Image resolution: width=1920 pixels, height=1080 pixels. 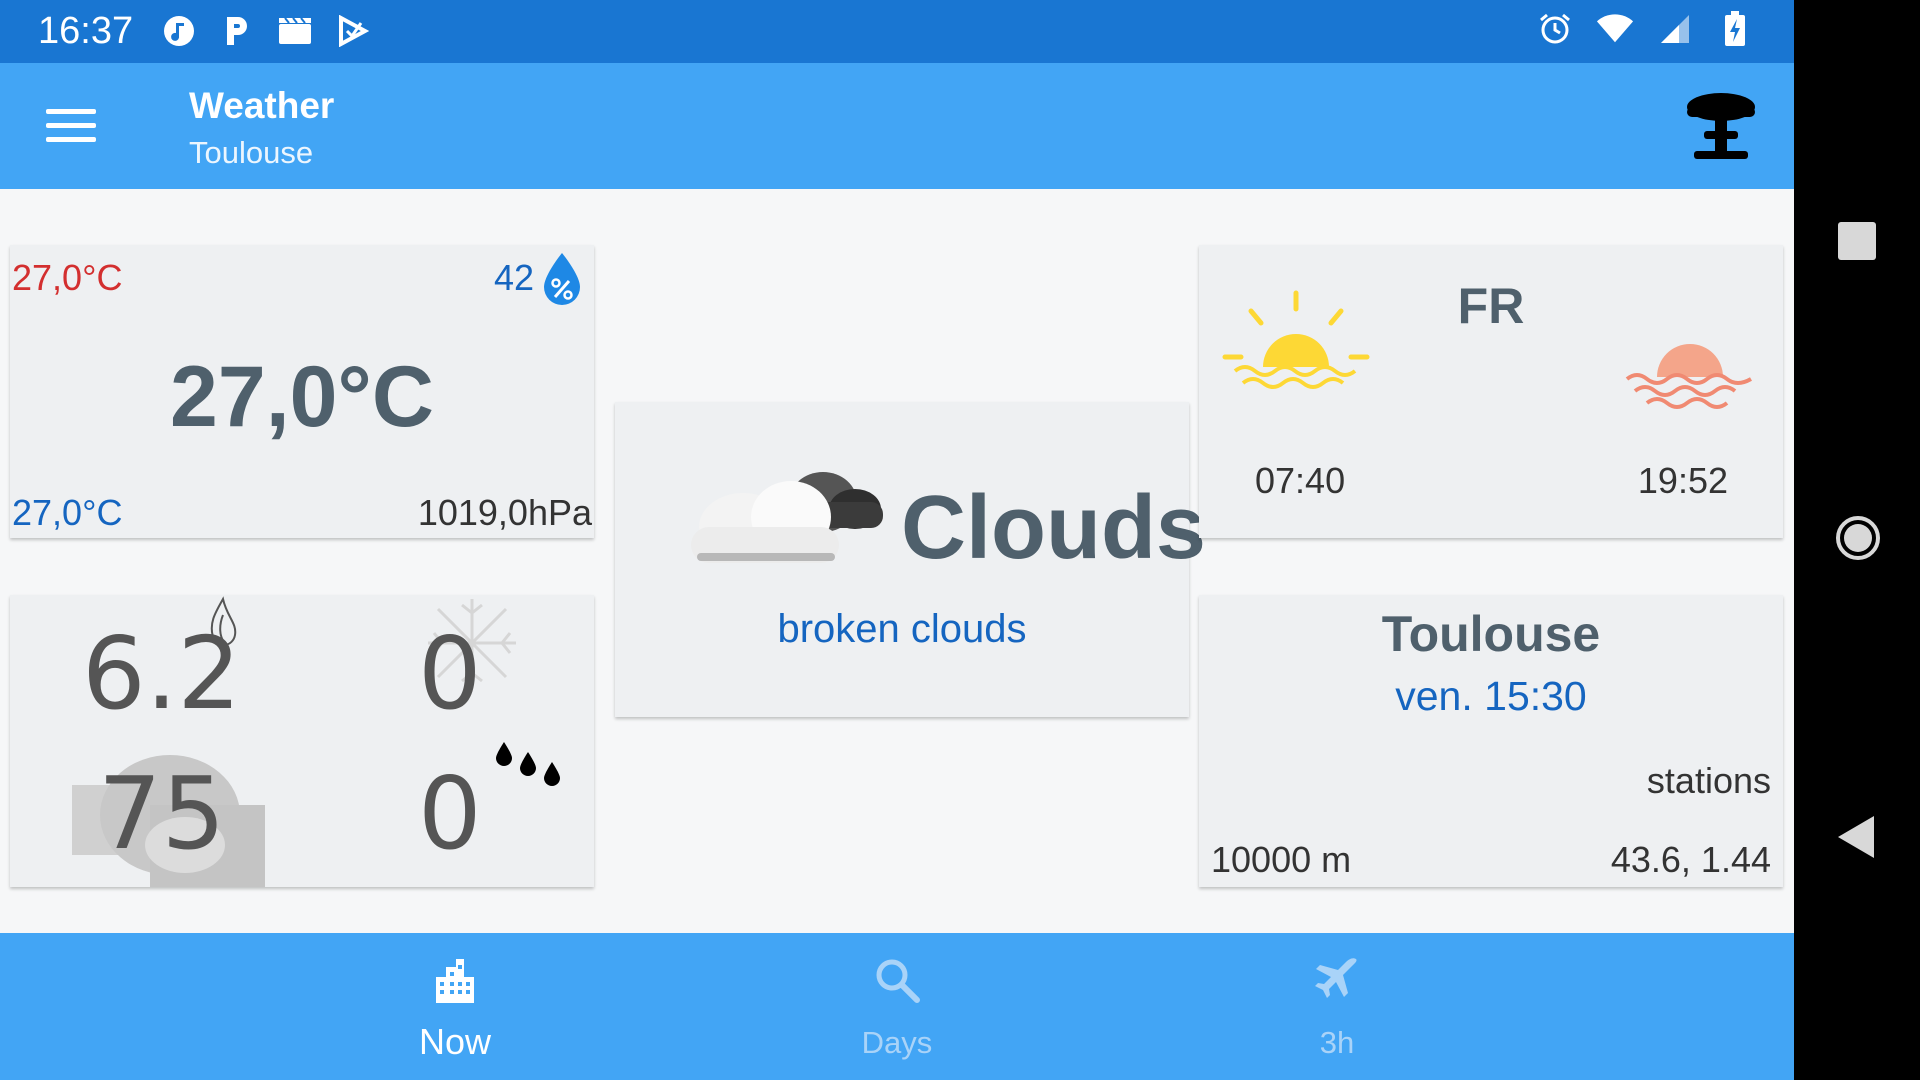 I want to click on back-button, so click(x=1857, y=837).